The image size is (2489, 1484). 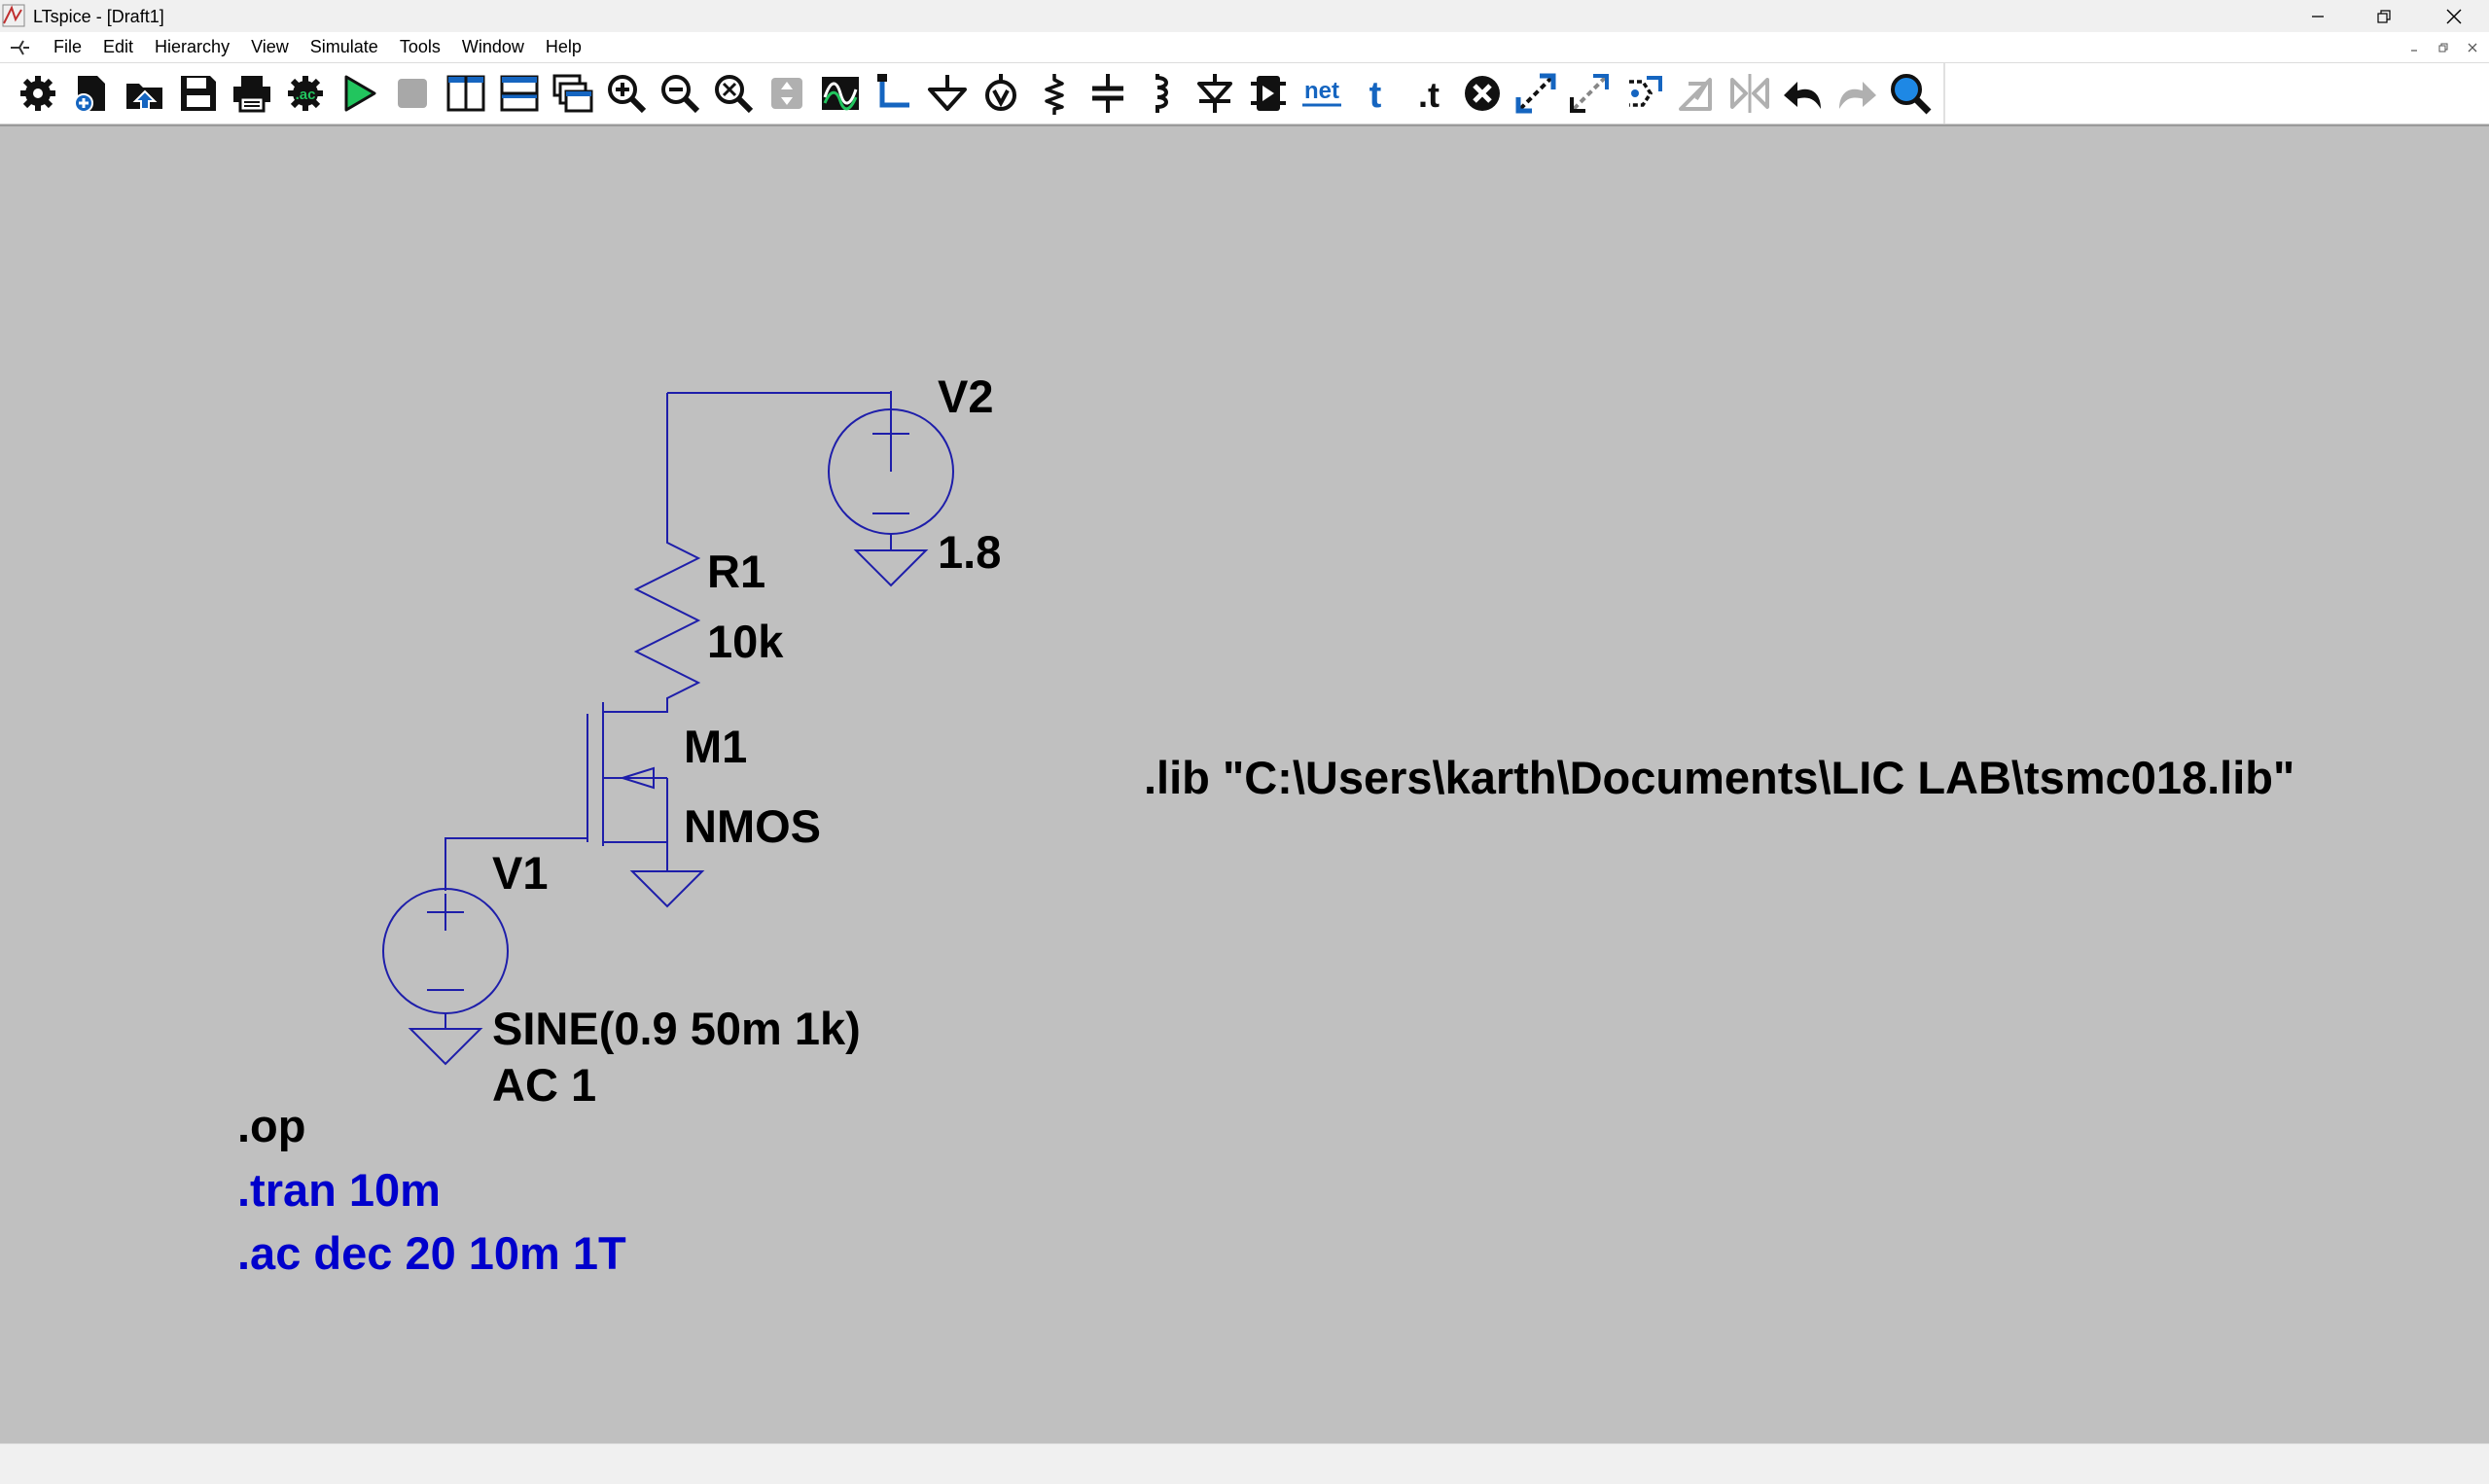 I want to click on v1-value-sine: SINE(0.9 50m 1k), so click(x=676, y=1028).